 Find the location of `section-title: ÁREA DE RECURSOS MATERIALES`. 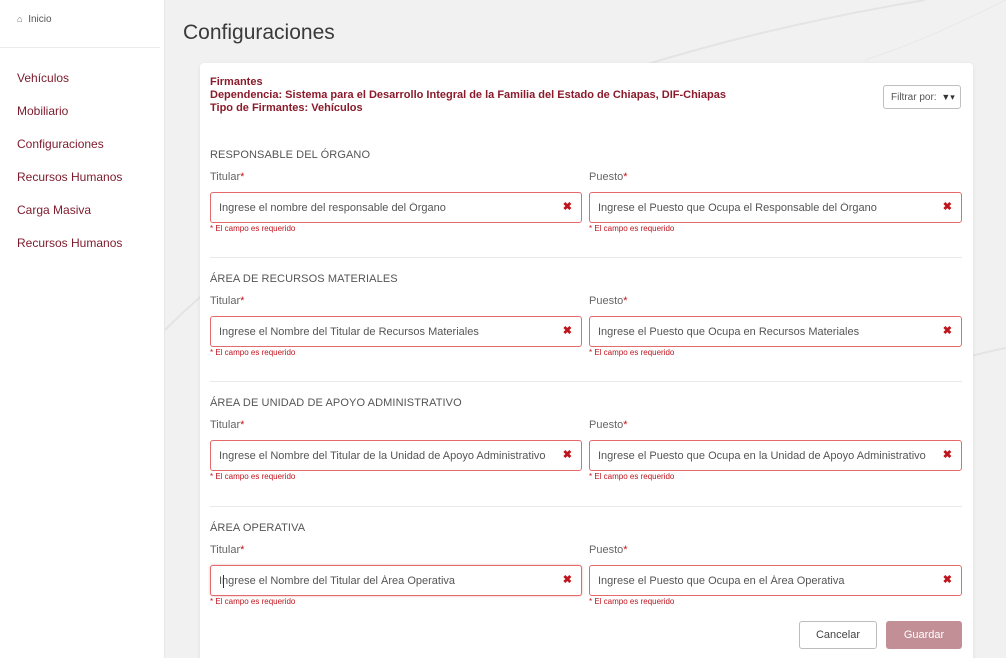

section-title: ÁREA DE RECURSOS MATERIALES is located at coordinates (304, 279).